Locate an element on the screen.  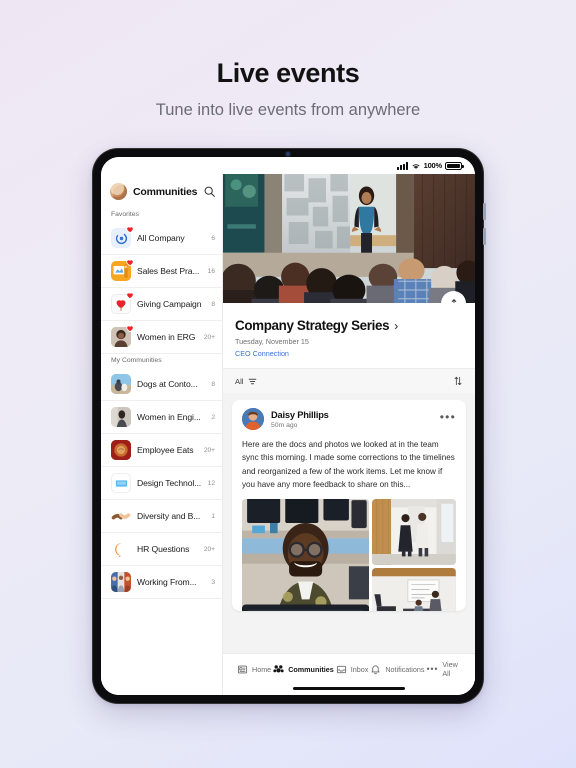
photo-office-hallway is located at coordinates (414, 532).